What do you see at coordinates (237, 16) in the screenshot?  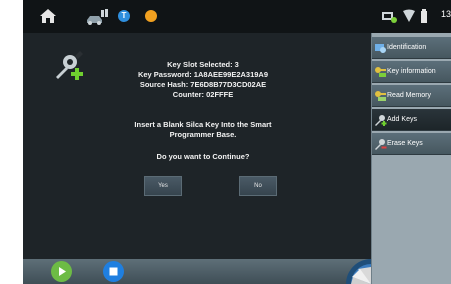 I see `top-status-bar: T 13` at bounding box center [237, 16].